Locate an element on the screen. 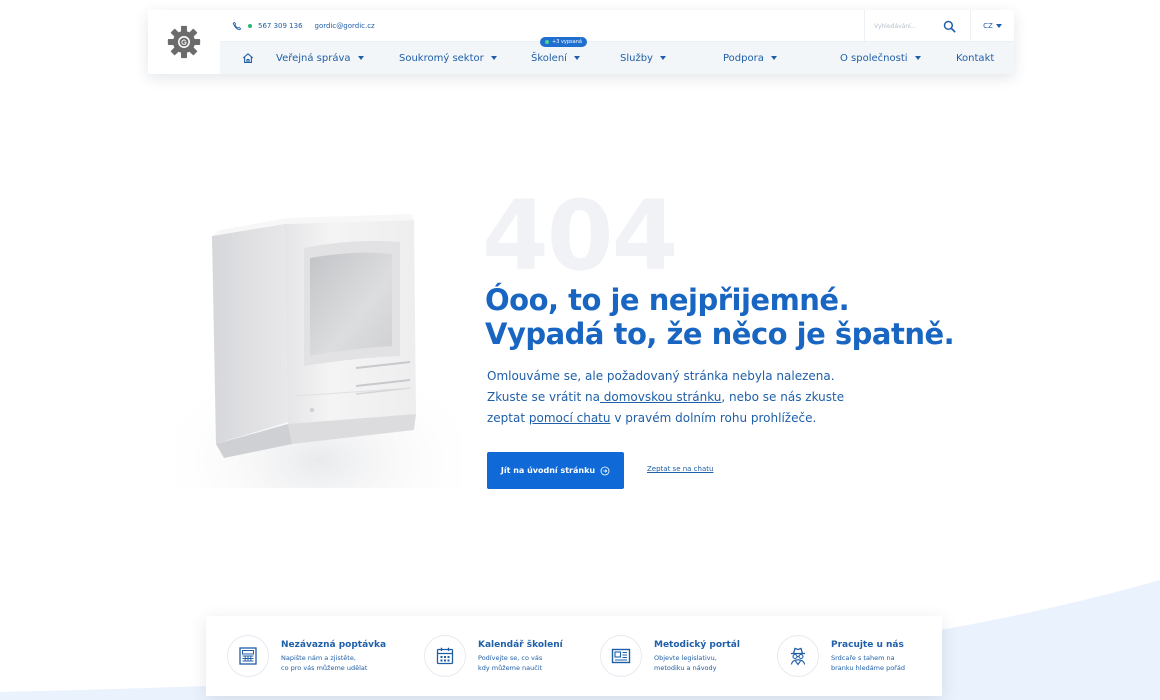 This screenshot has height=700, width=1160. card-title: Metodický portál is located at coordinates (697, 644).